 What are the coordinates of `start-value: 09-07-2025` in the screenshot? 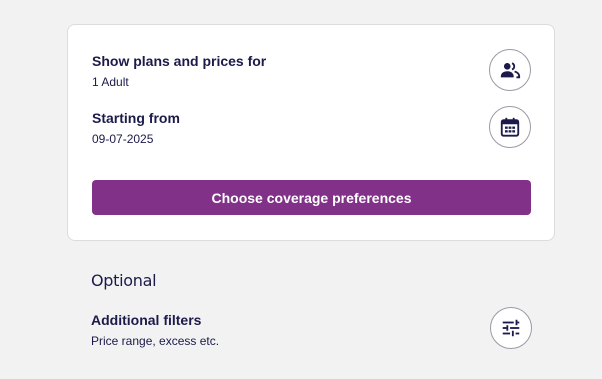 It's located at (123, 139).